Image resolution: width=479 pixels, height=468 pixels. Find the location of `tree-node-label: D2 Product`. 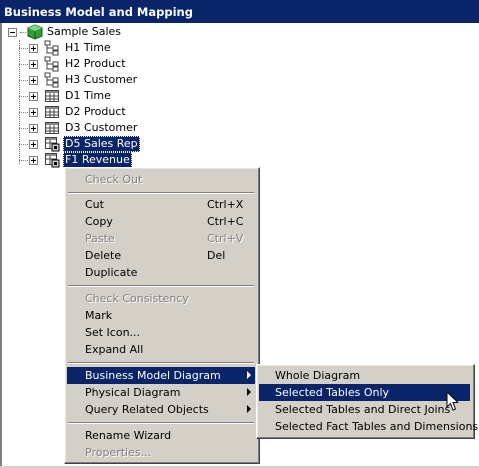

tree-node-label: D2 Product is located at coordinates (95, 111).